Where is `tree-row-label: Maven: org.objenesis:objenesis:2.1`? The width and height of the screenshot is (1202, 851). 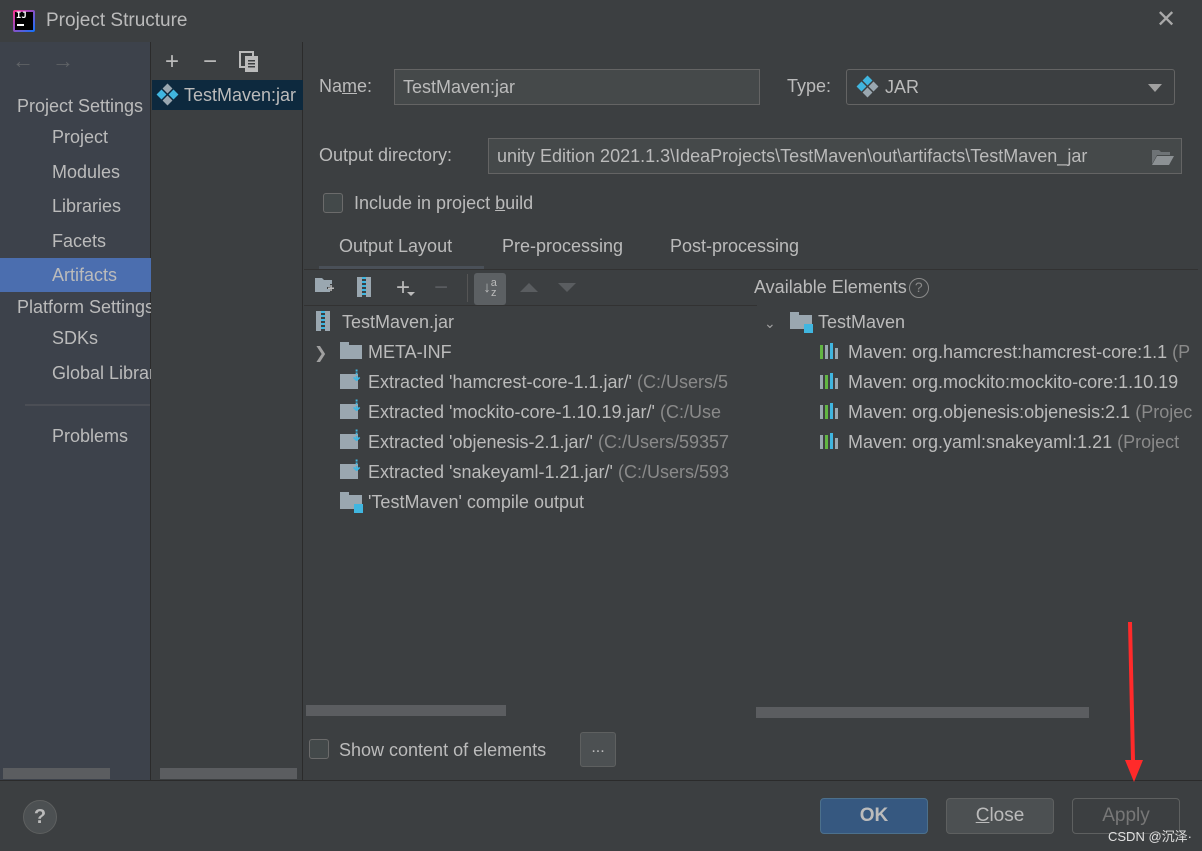
tree-row-label: Maven: org.objenesis:objenesis:2.1 is located at coordinates (989, 412).